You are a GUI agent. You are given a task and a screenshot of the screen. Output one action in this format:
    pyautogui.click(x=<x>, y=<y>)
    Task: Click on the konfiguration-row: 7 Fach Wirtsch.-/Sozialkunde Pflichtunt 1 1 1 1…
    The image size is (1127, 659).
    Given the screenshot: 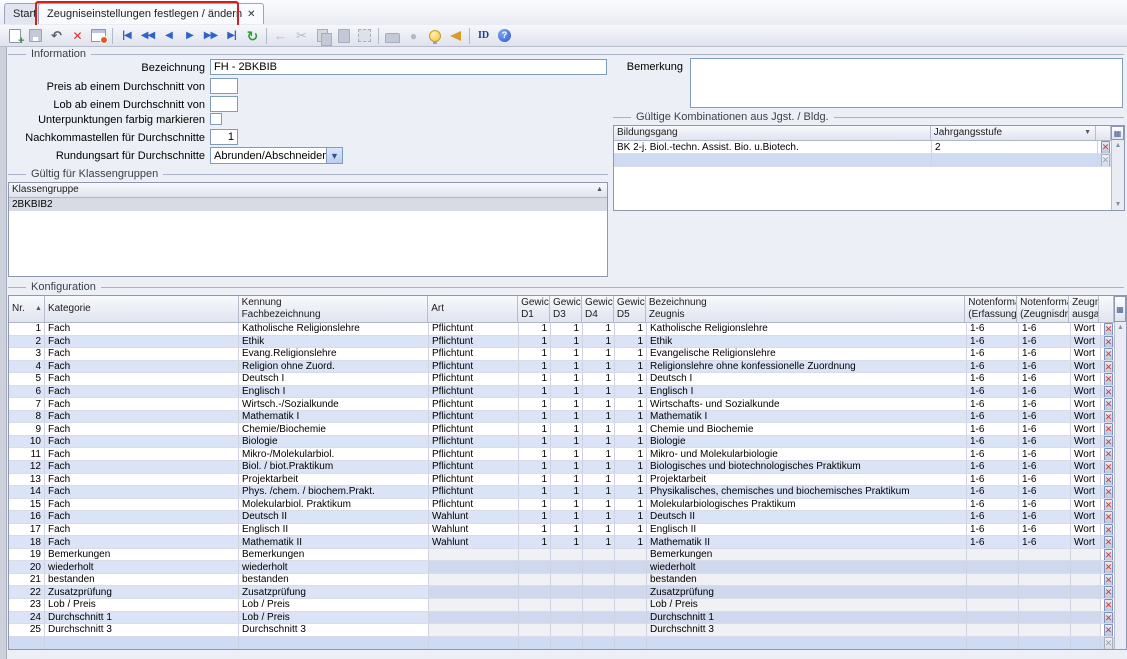 What is the action you would take?
    pyautogui.click(x=567, y=404)
    